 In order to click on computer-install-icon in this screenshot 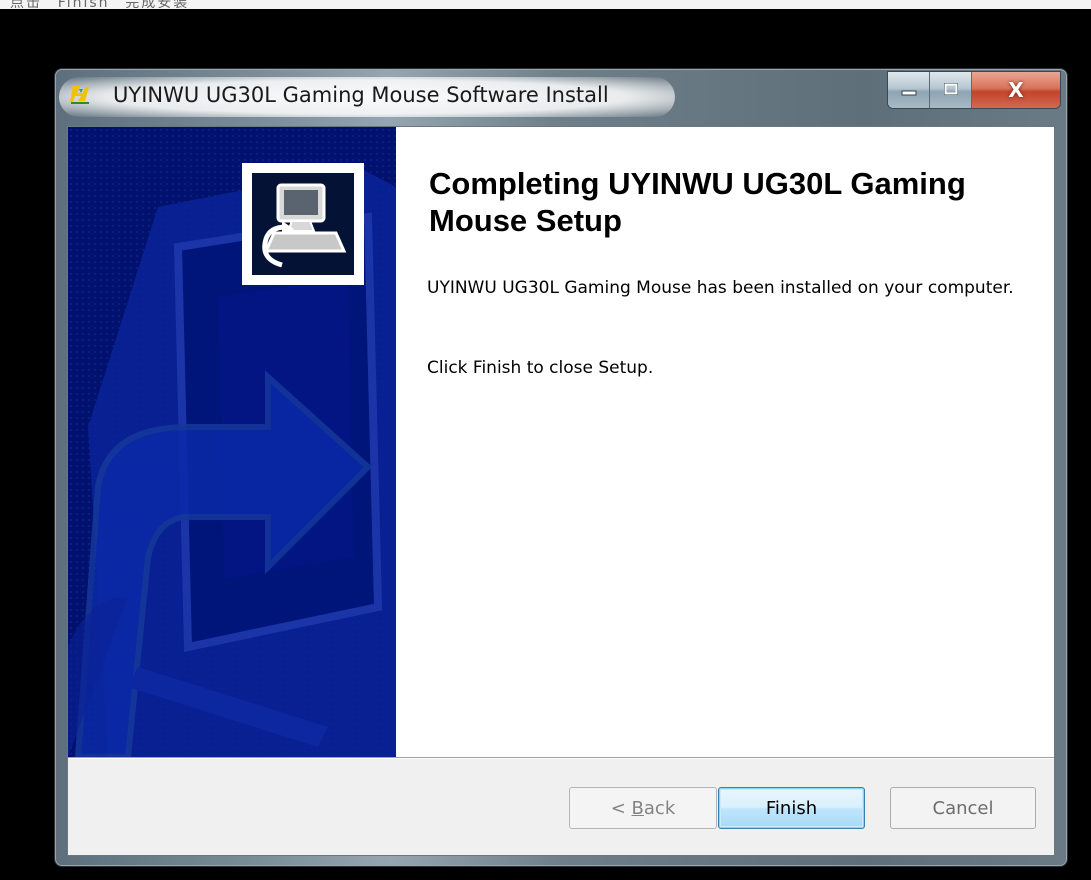, I will do `click(303, 224)`.